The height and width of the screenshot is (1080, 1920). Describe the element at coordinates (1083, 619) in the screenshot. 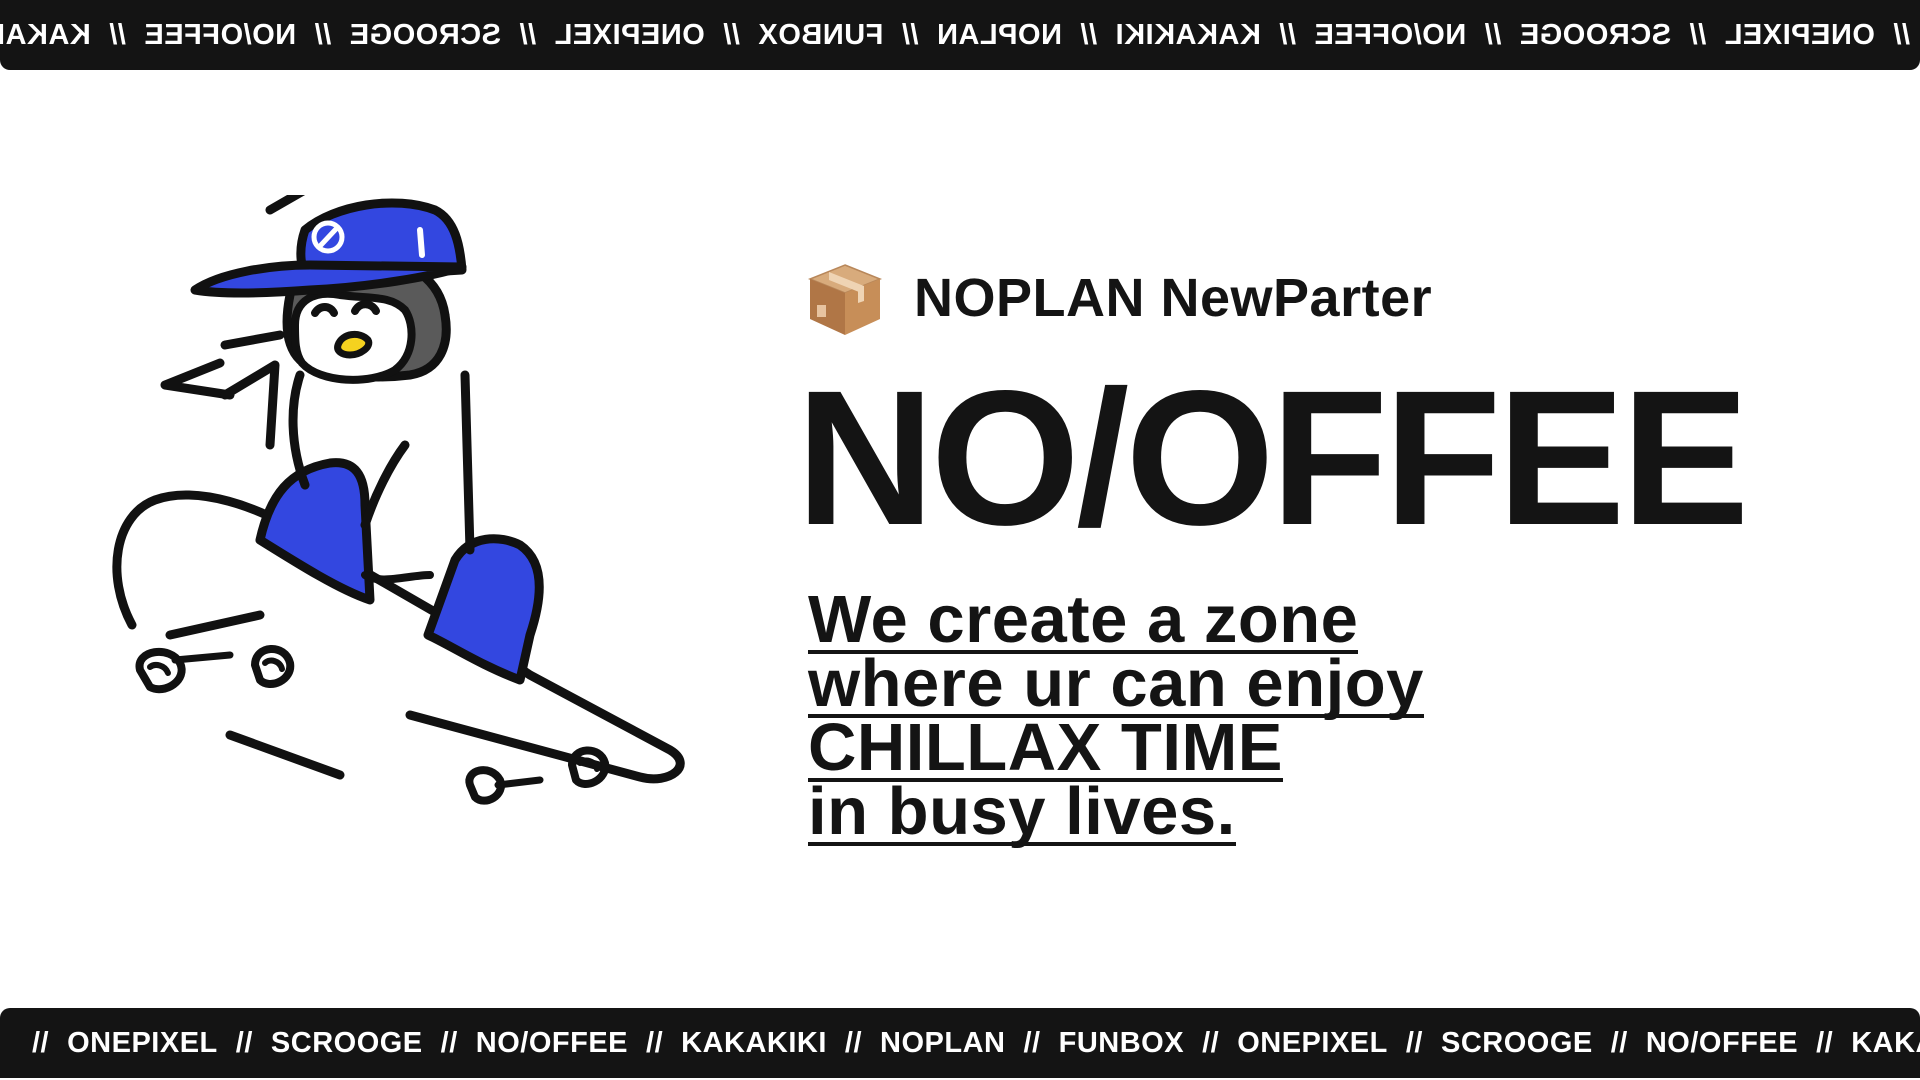

I see `tagline-line: We create a zone` at that location.